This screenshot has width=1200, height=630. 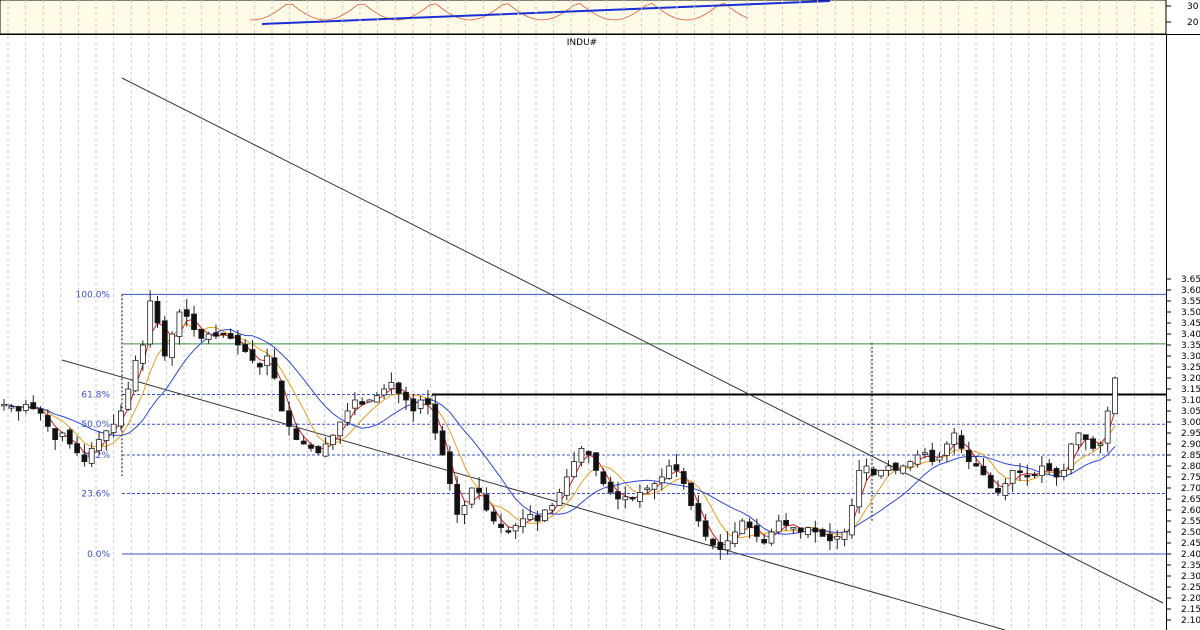 What do you see at coordinates (1193, 23) in the screenshot?
I see `indicator-tick-label: 20` at bounding box center [1193, 23].